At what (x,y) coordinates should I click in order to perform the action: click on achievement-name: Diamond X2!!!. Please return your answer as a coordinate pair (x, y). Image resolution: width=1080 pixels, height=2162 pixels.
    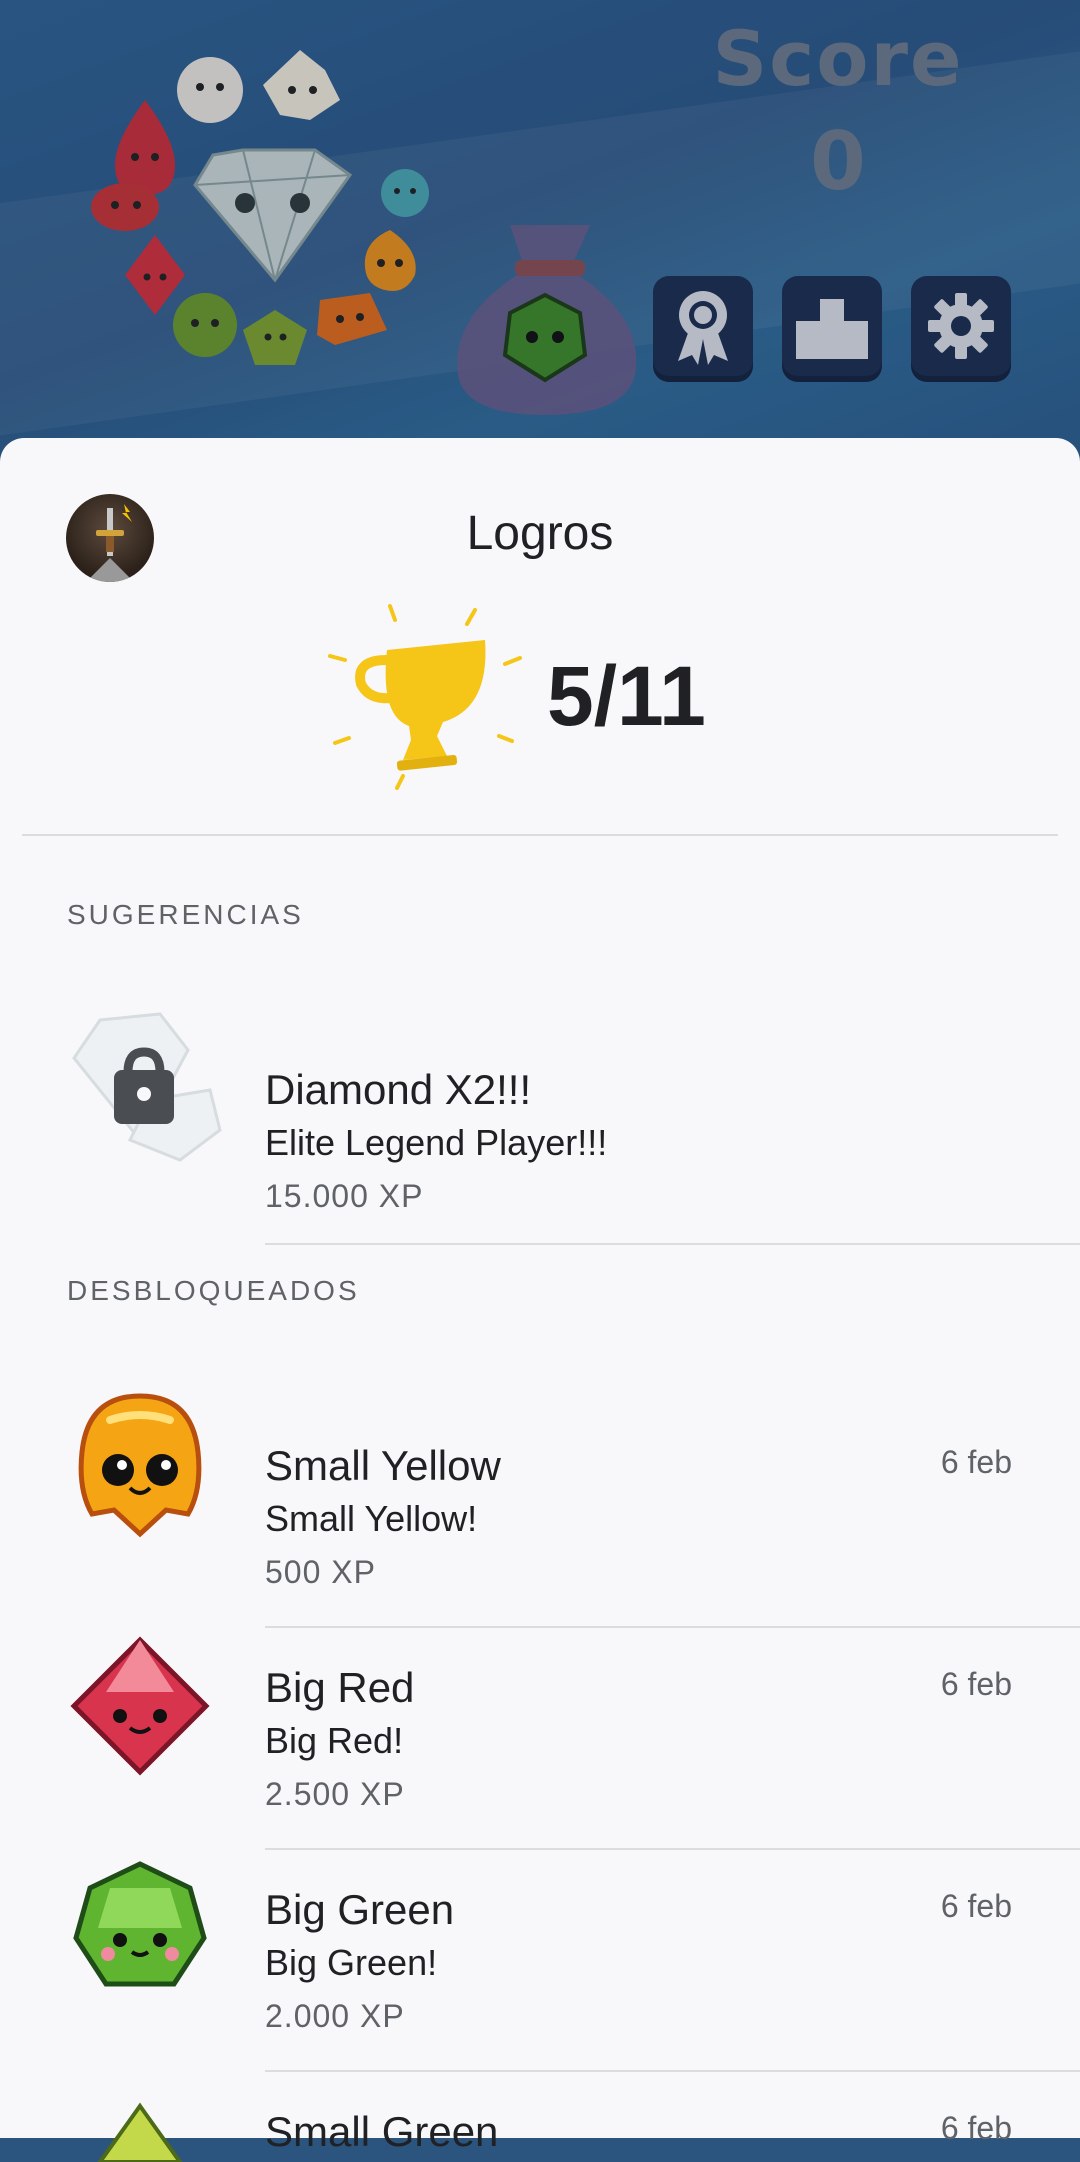
    Looking at the image, I should click on (398, 1089).